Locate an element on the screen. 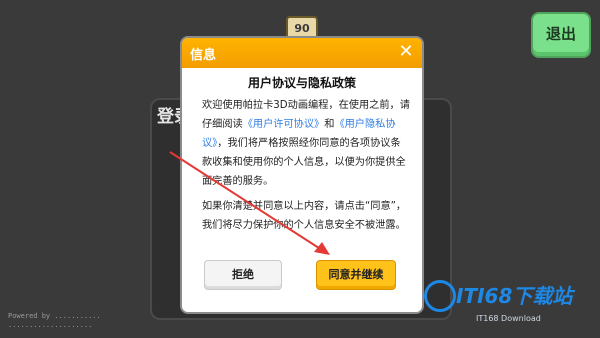 Image resolution: width=600 pixels, height=338 pixels. user-license-link: 《用户许可协议》 is located at coordinates (284, 124).